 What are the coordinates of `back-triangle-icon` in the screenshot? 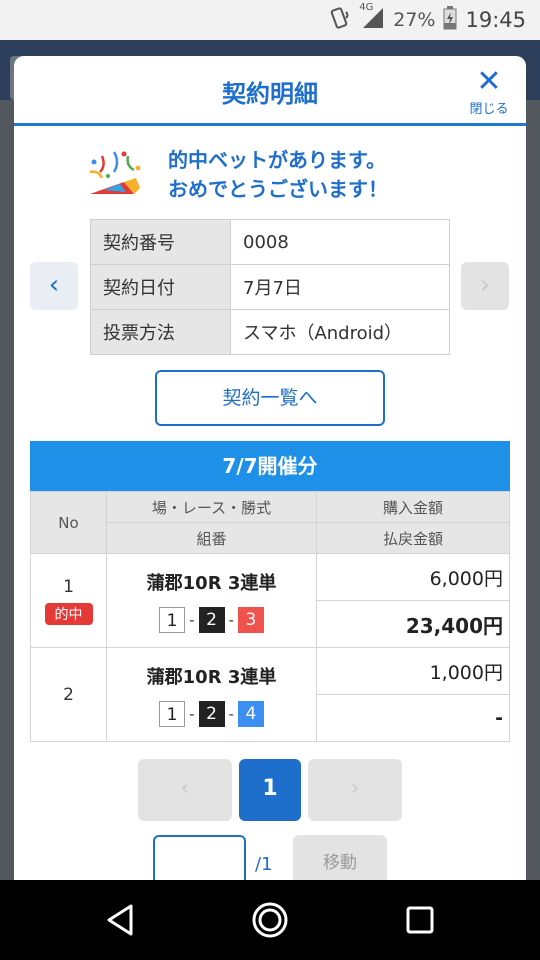 It's located at (121, 920).